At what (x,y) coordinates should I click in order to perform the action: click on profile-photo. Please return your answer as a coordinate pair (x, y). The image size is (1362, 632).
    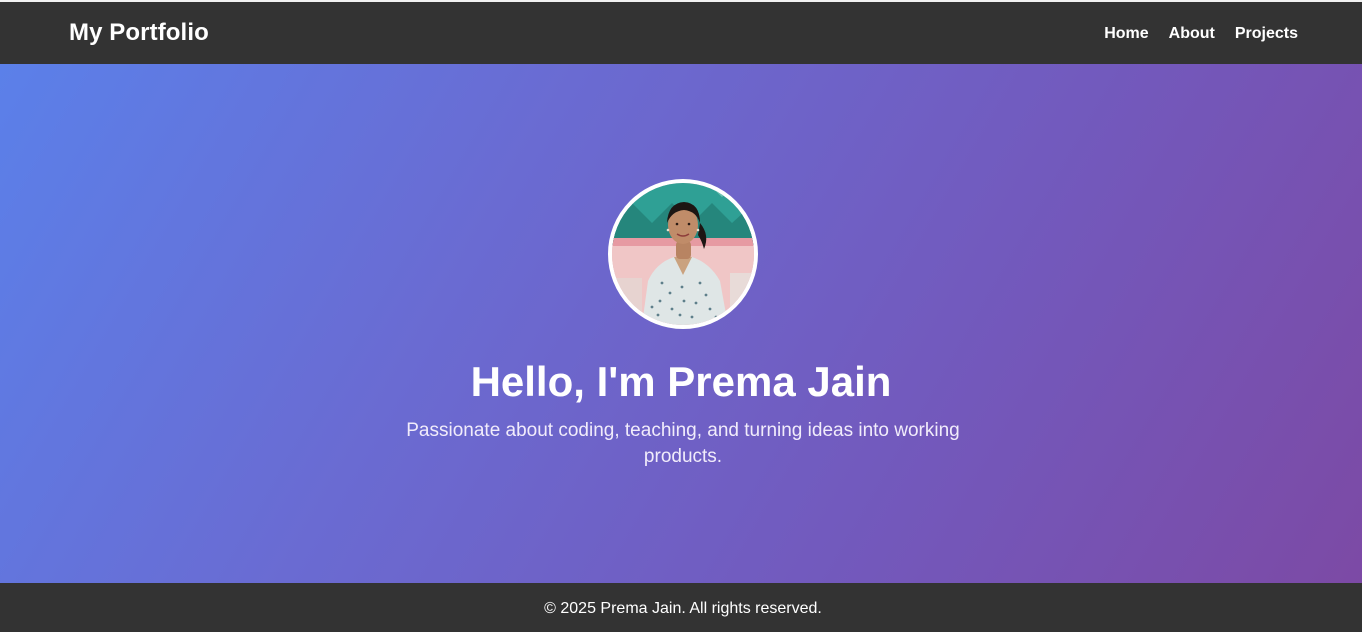
    Looking at the image, I should click on (683, 254).